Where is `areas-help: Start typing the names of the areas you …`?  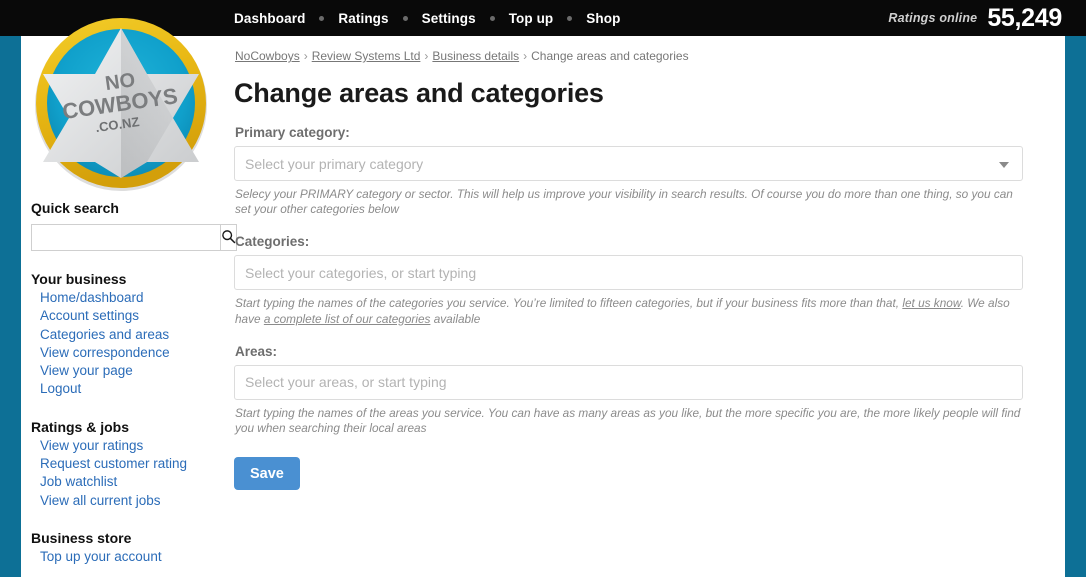
areas-help: Start typing the names of the areas you … is located at coordinates (628, 420).